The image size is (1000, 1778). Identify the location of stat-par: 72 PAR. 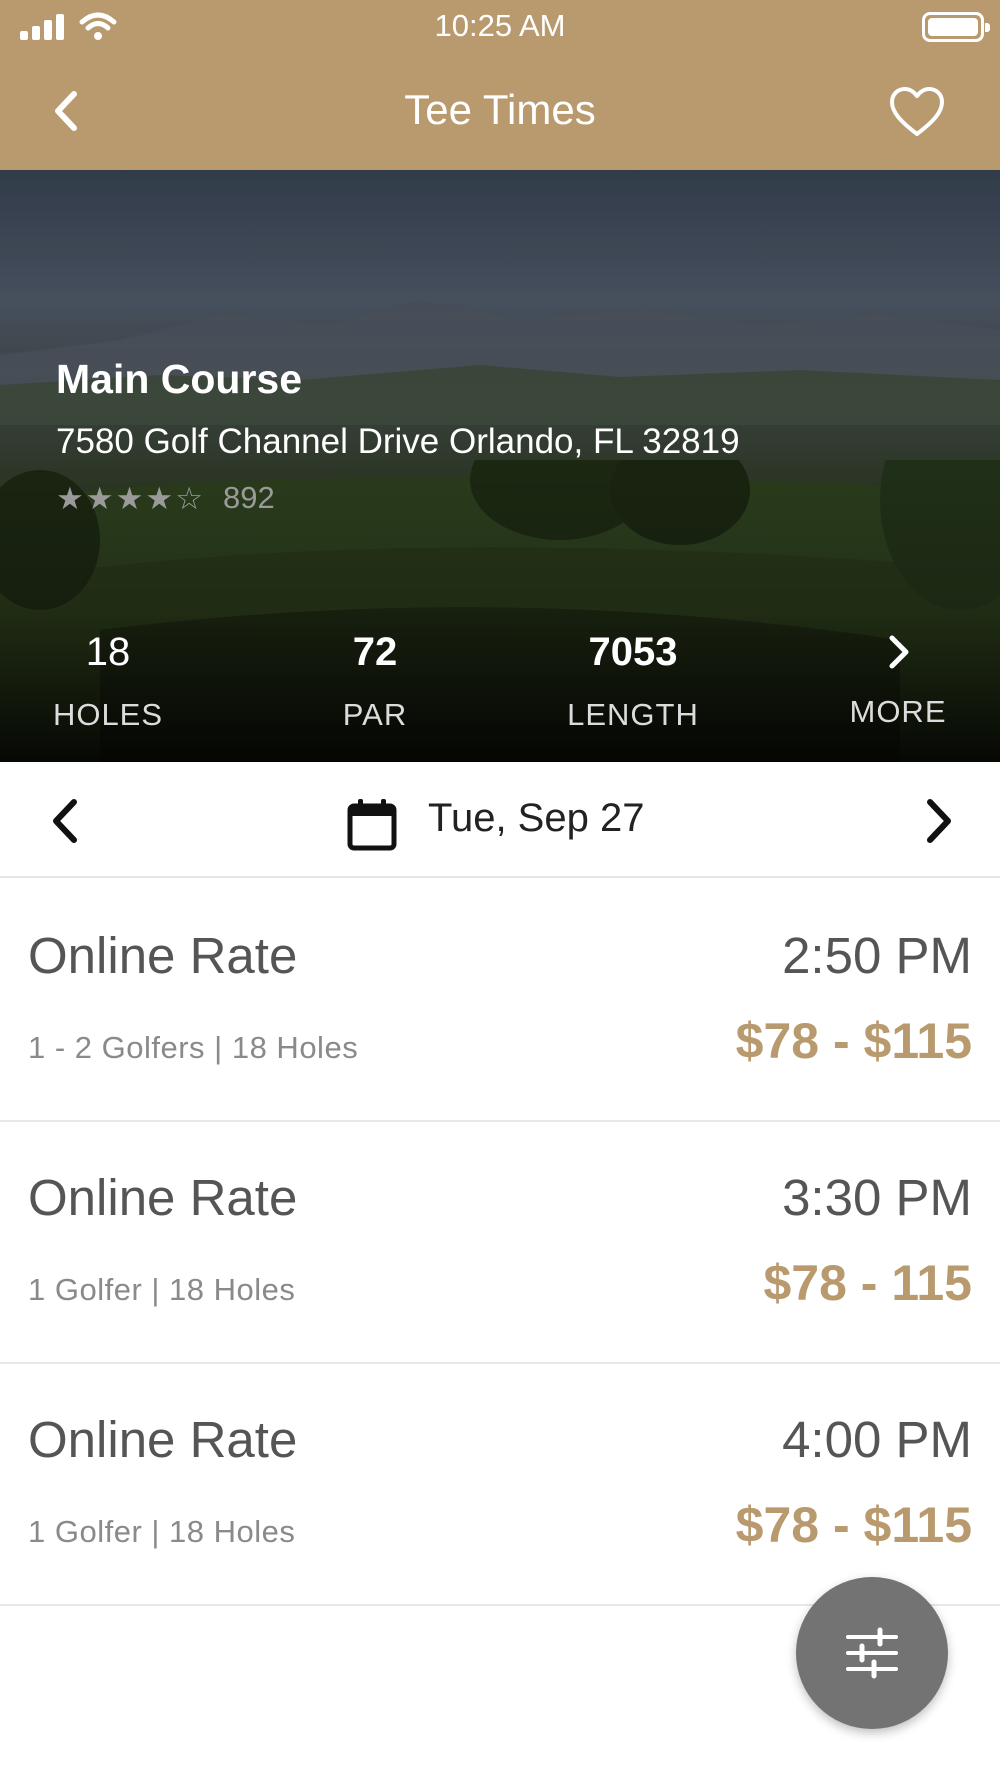
(375, 681).